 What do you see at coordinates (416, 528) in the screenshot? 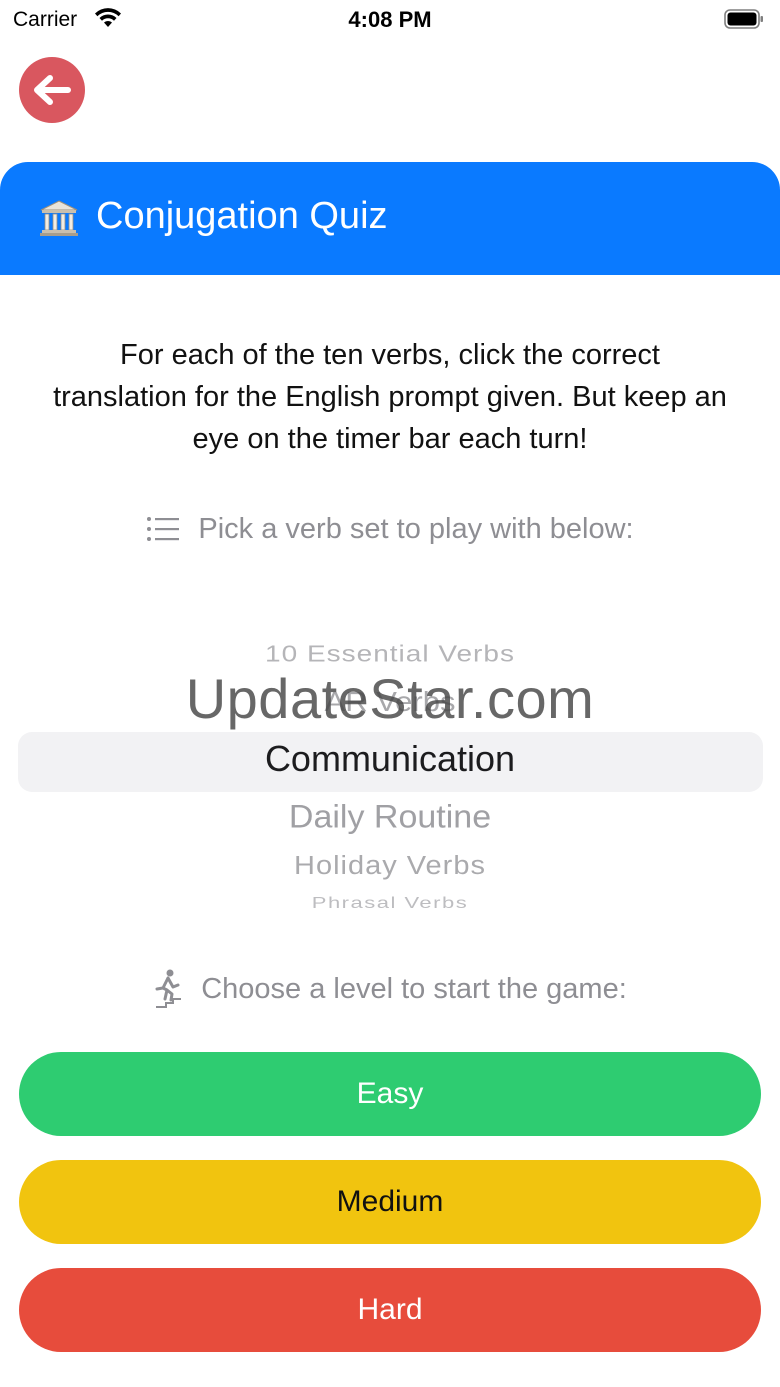
I see `verb-set-hint-label: Pick a verb set to play with below:` at bounding box center [416, 528].